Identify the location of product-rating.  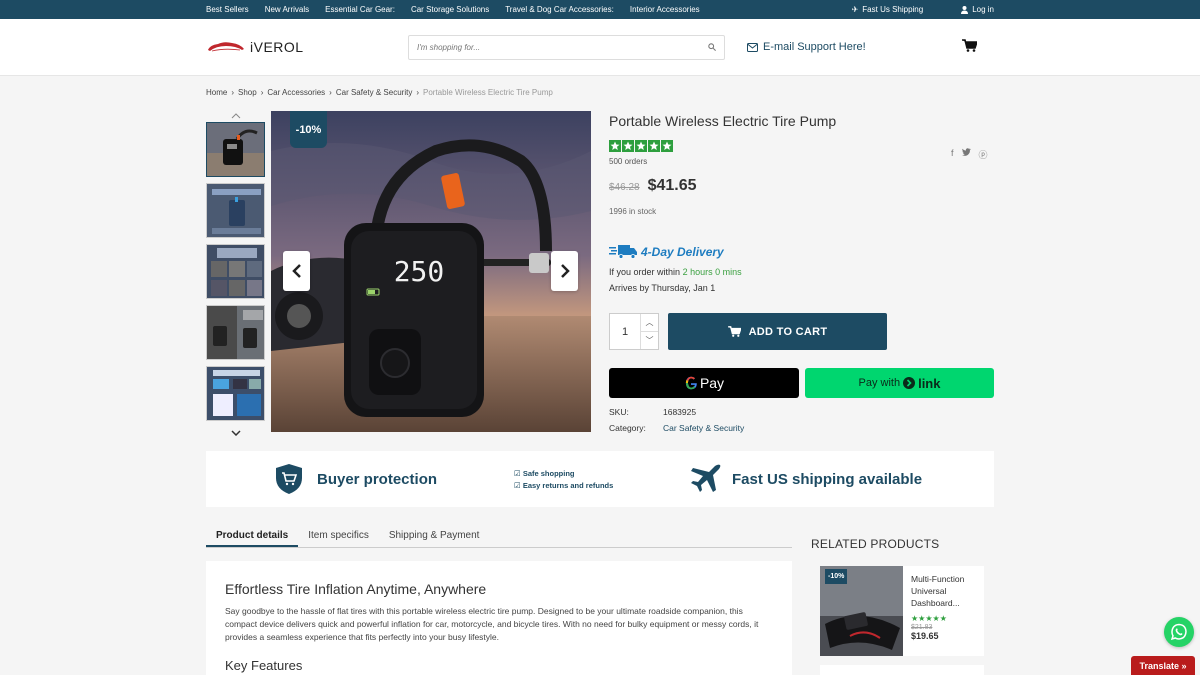
(641, 146).